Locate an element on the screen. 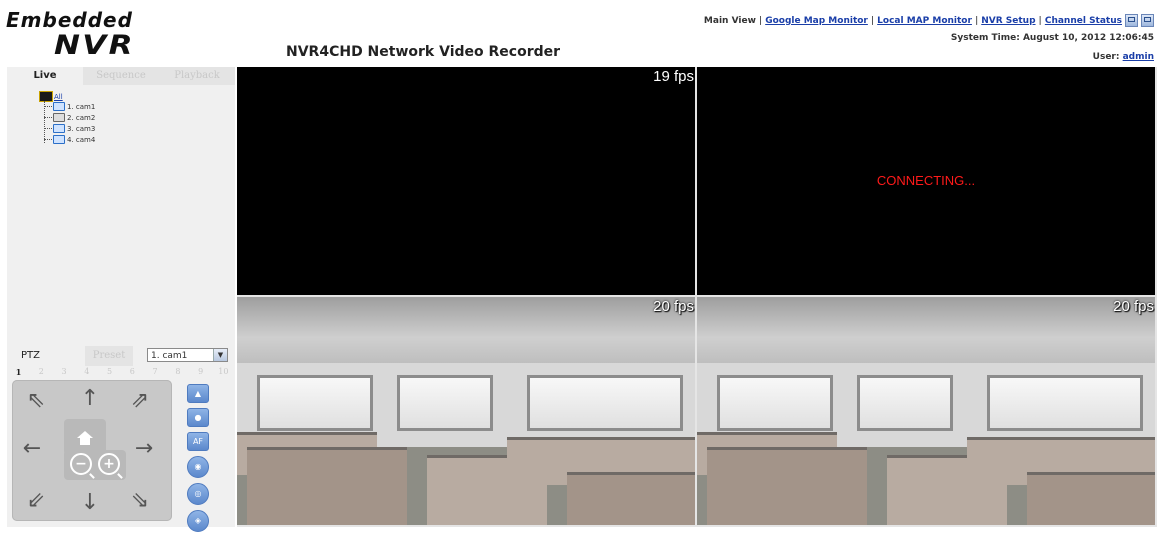 The image size is (1157, 537). record-icon: ● is located at coordinates (198, 417).